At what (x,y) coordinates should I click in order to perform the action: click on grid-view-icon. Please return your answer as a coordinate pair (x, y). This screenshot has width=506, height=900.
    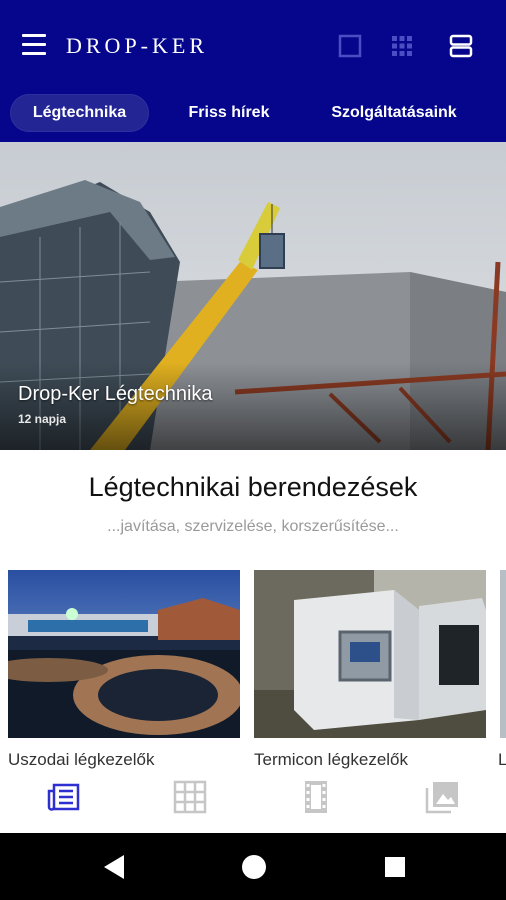
    Looking at the image, I should click on (402, 46).